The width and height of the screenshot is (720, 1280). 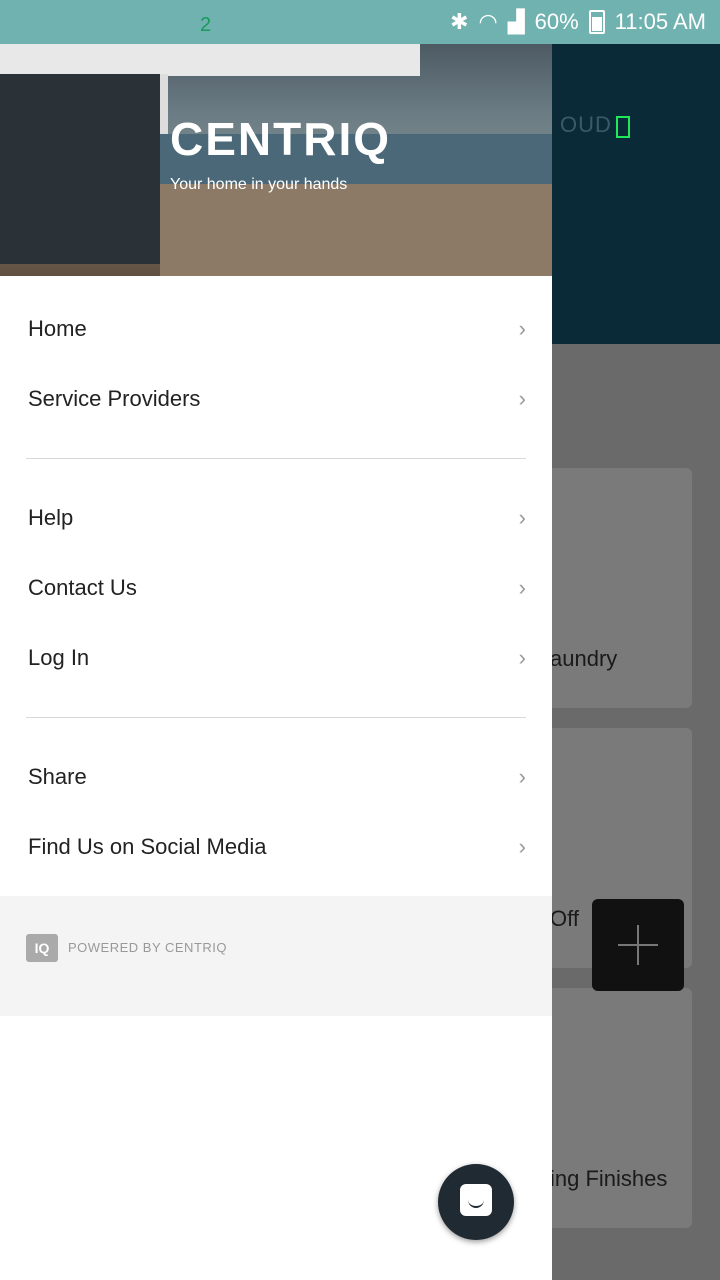 What do you see at coordinates (276, 658) in the screenshot?
I see `menu-item-log-in: Log In ›` at bounding box center [276, 658].